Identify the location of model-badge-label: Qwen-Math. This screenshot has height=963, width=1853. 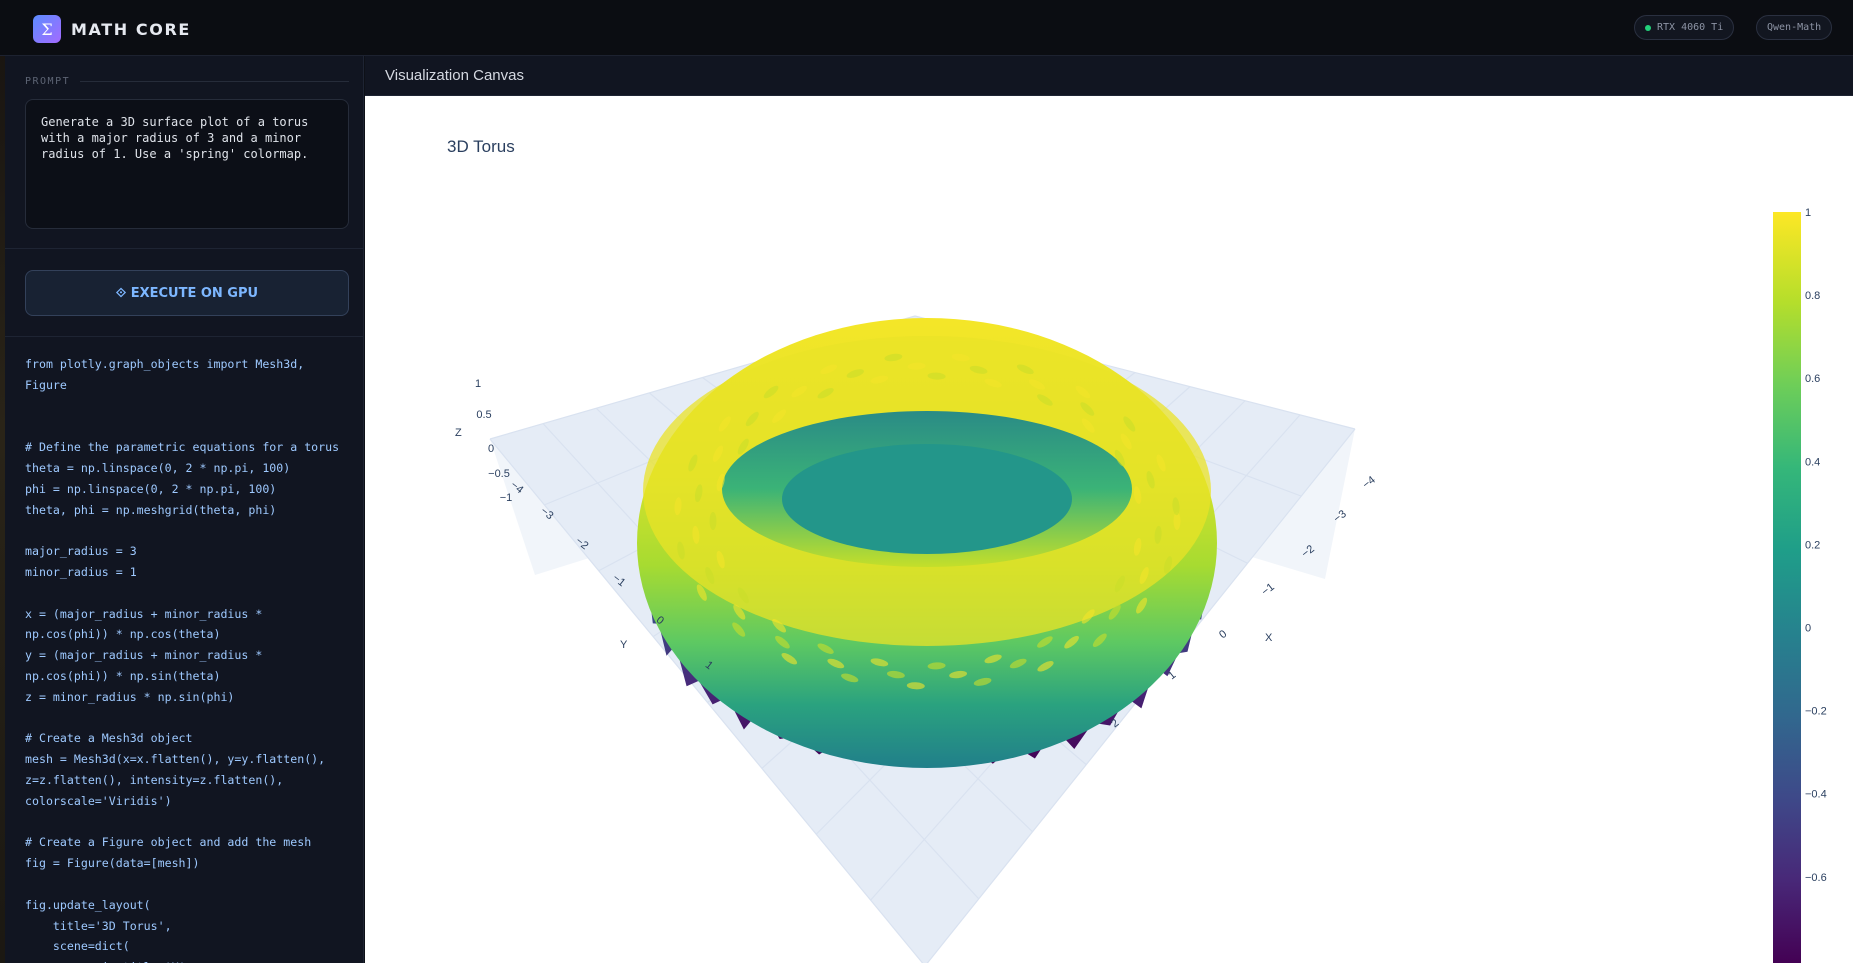
(1794, 27).